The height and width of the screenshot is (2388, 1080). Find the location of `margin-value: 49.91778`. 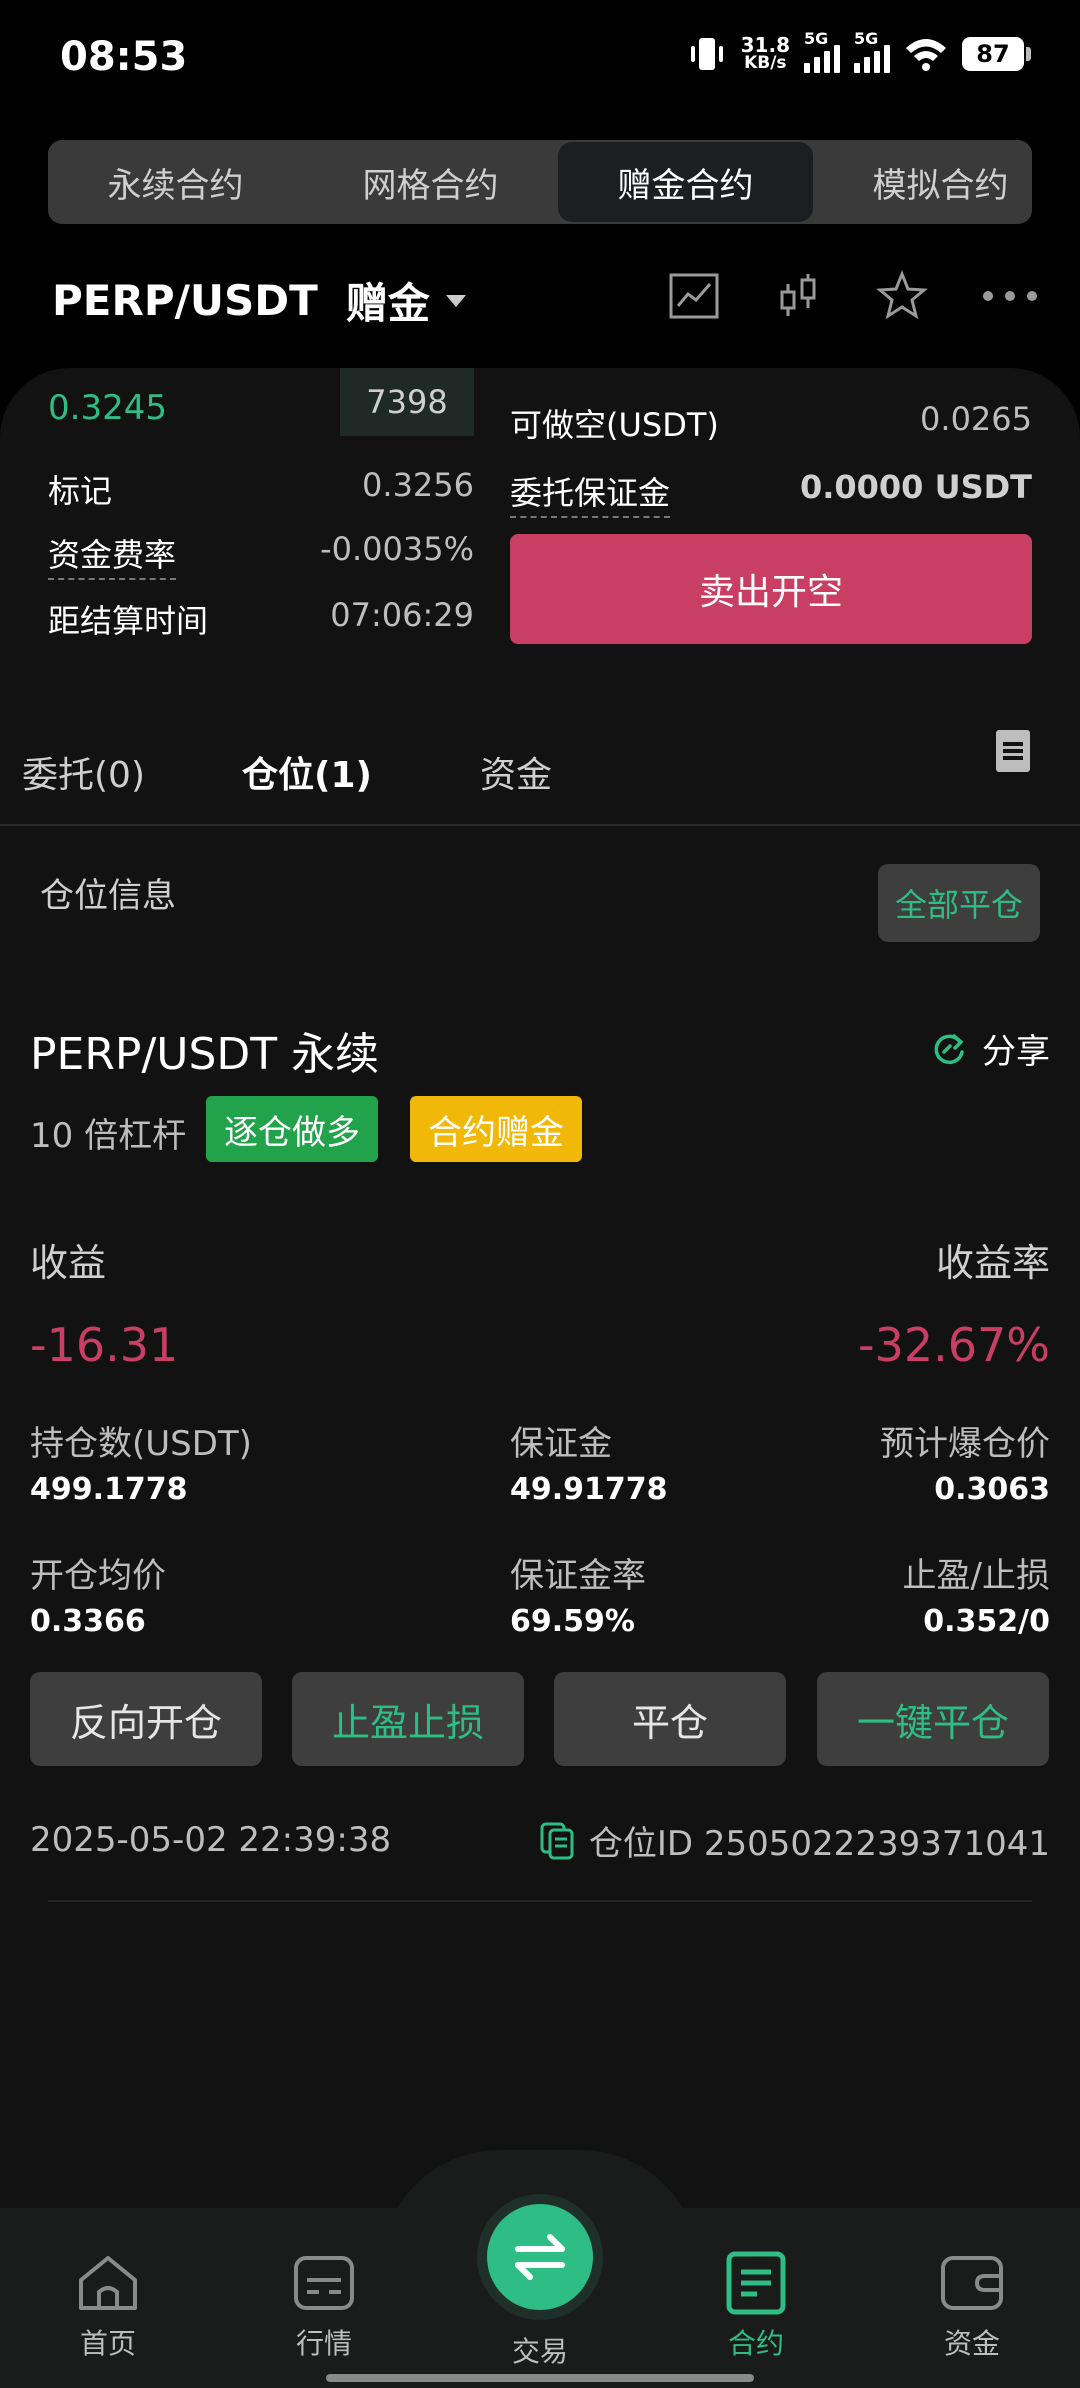

margin-value: 49.91778 is located at coordinates (589, 1489).